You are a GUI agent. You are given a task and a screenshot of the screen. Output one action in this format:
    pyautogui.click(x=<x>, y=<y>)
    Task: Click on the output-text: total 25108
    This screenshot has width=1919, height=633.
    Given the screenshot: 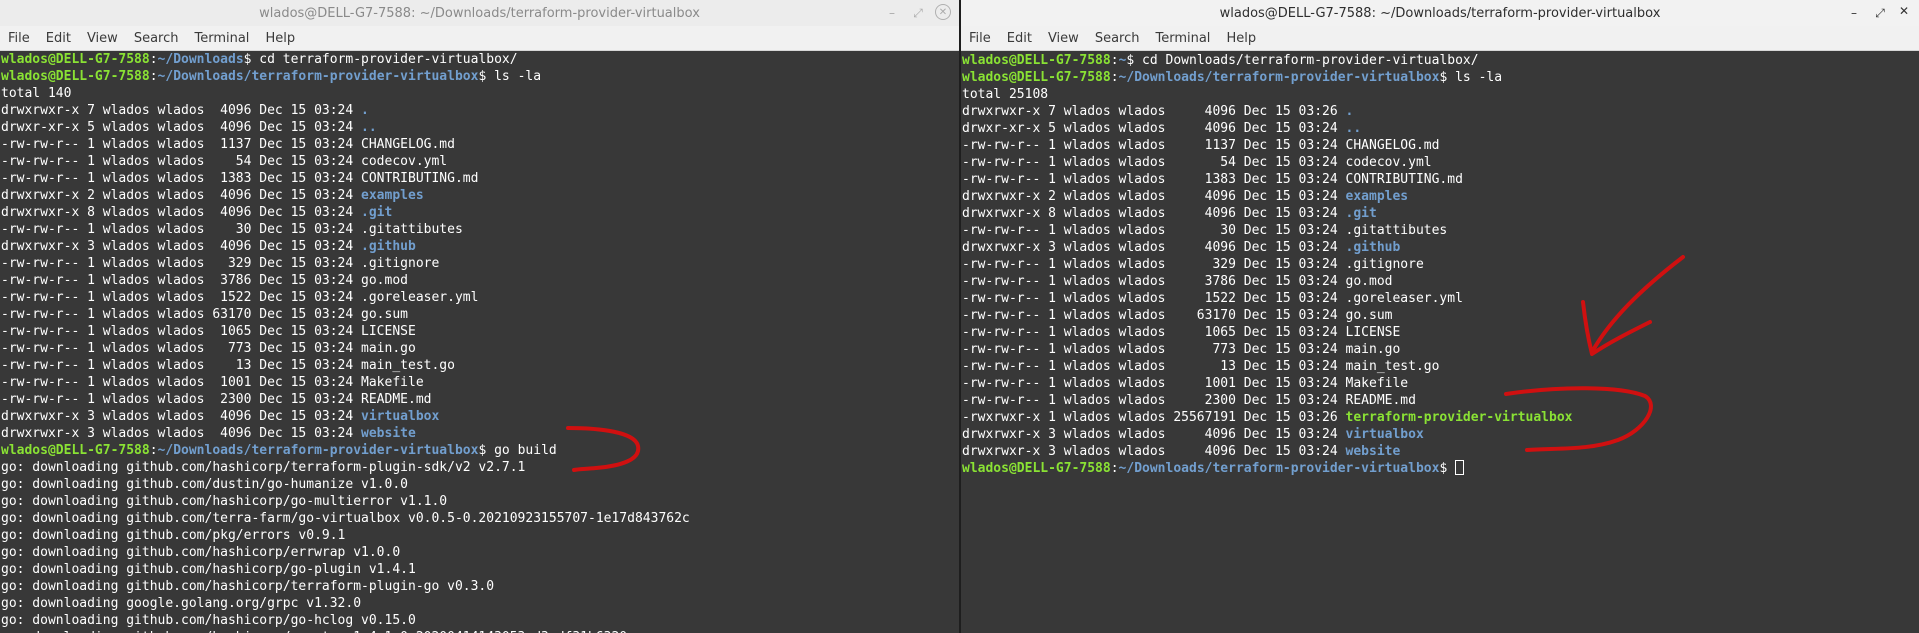 What is the action you would take?
    pyautogui.click(x=1005, y=94)
    